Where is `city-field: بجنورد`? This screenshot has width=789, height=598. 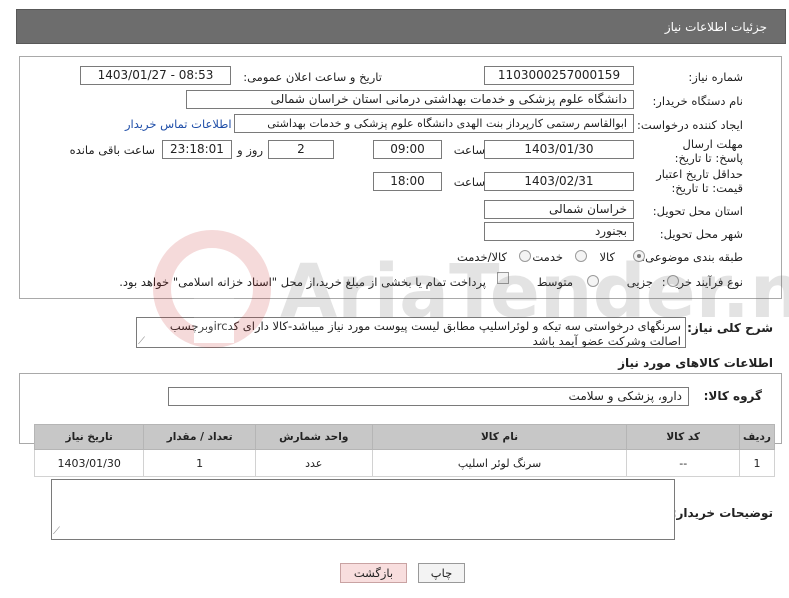 city-field: بجنورد is located at coordinates (559, 231).